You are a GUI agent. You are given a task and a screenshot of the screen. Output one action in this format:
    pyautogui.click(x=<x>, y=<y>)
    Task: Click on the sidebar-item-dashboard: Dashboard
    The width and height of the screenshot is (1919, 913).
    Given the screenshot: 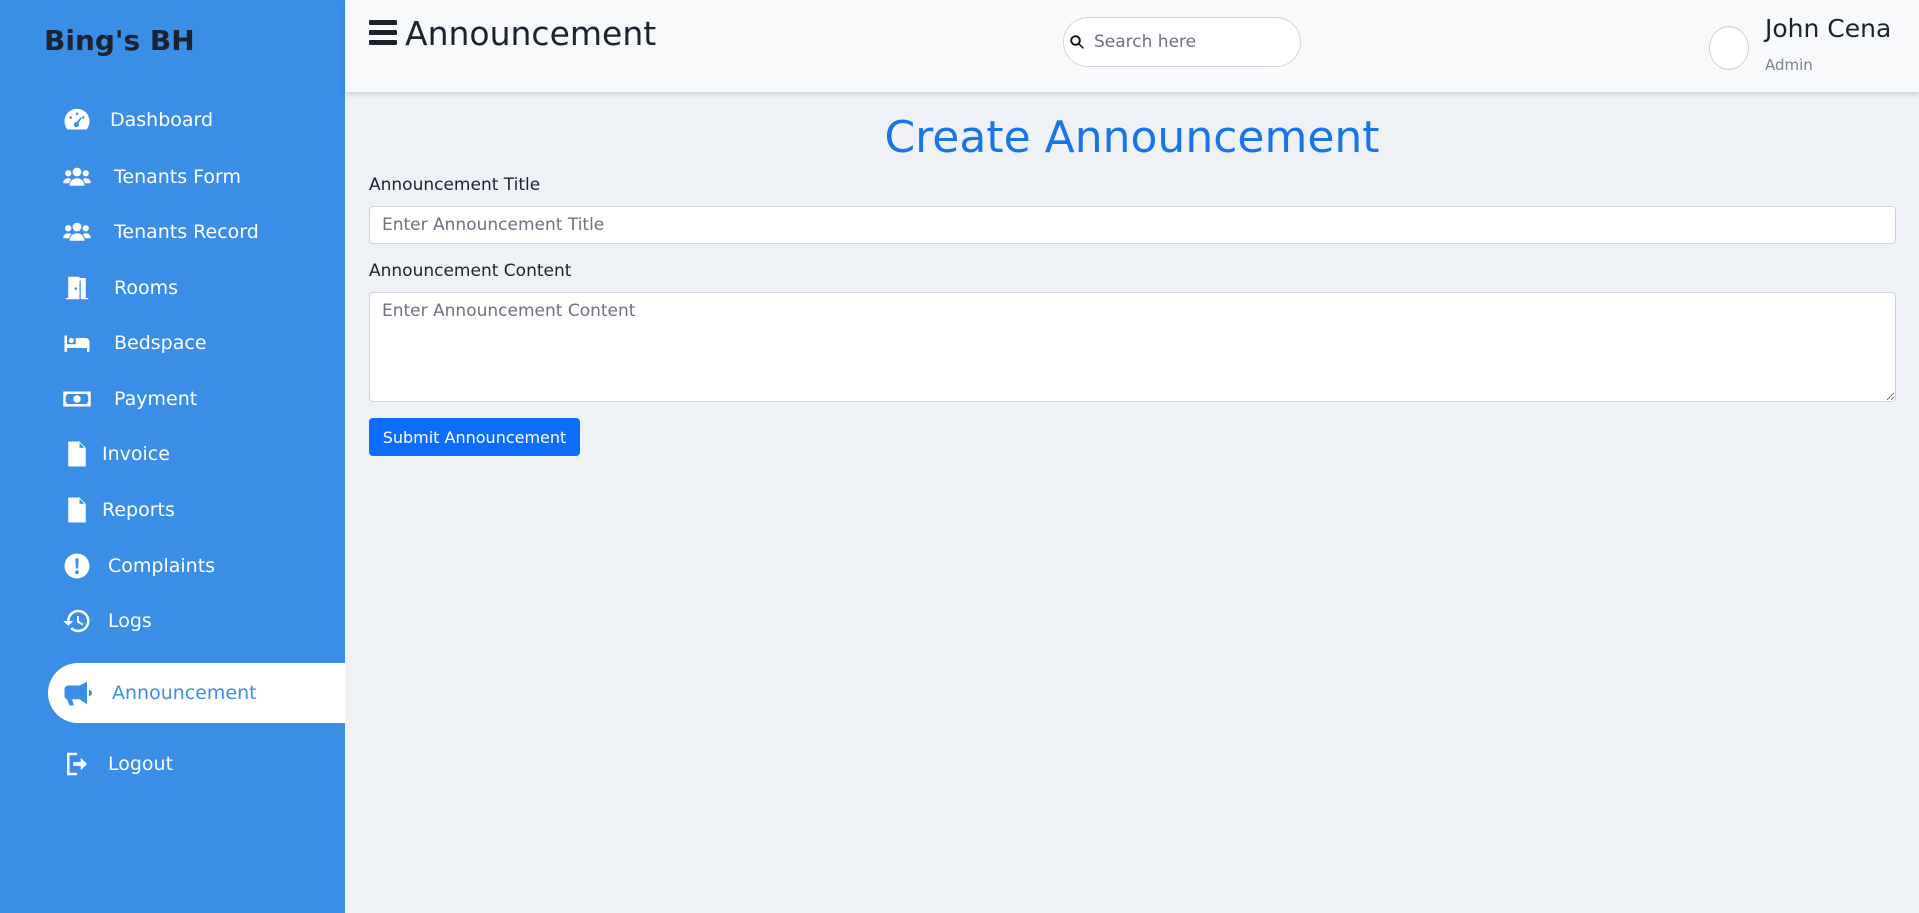 What is the action you would take?
    pyautogui.click(x=137, y=120)
    